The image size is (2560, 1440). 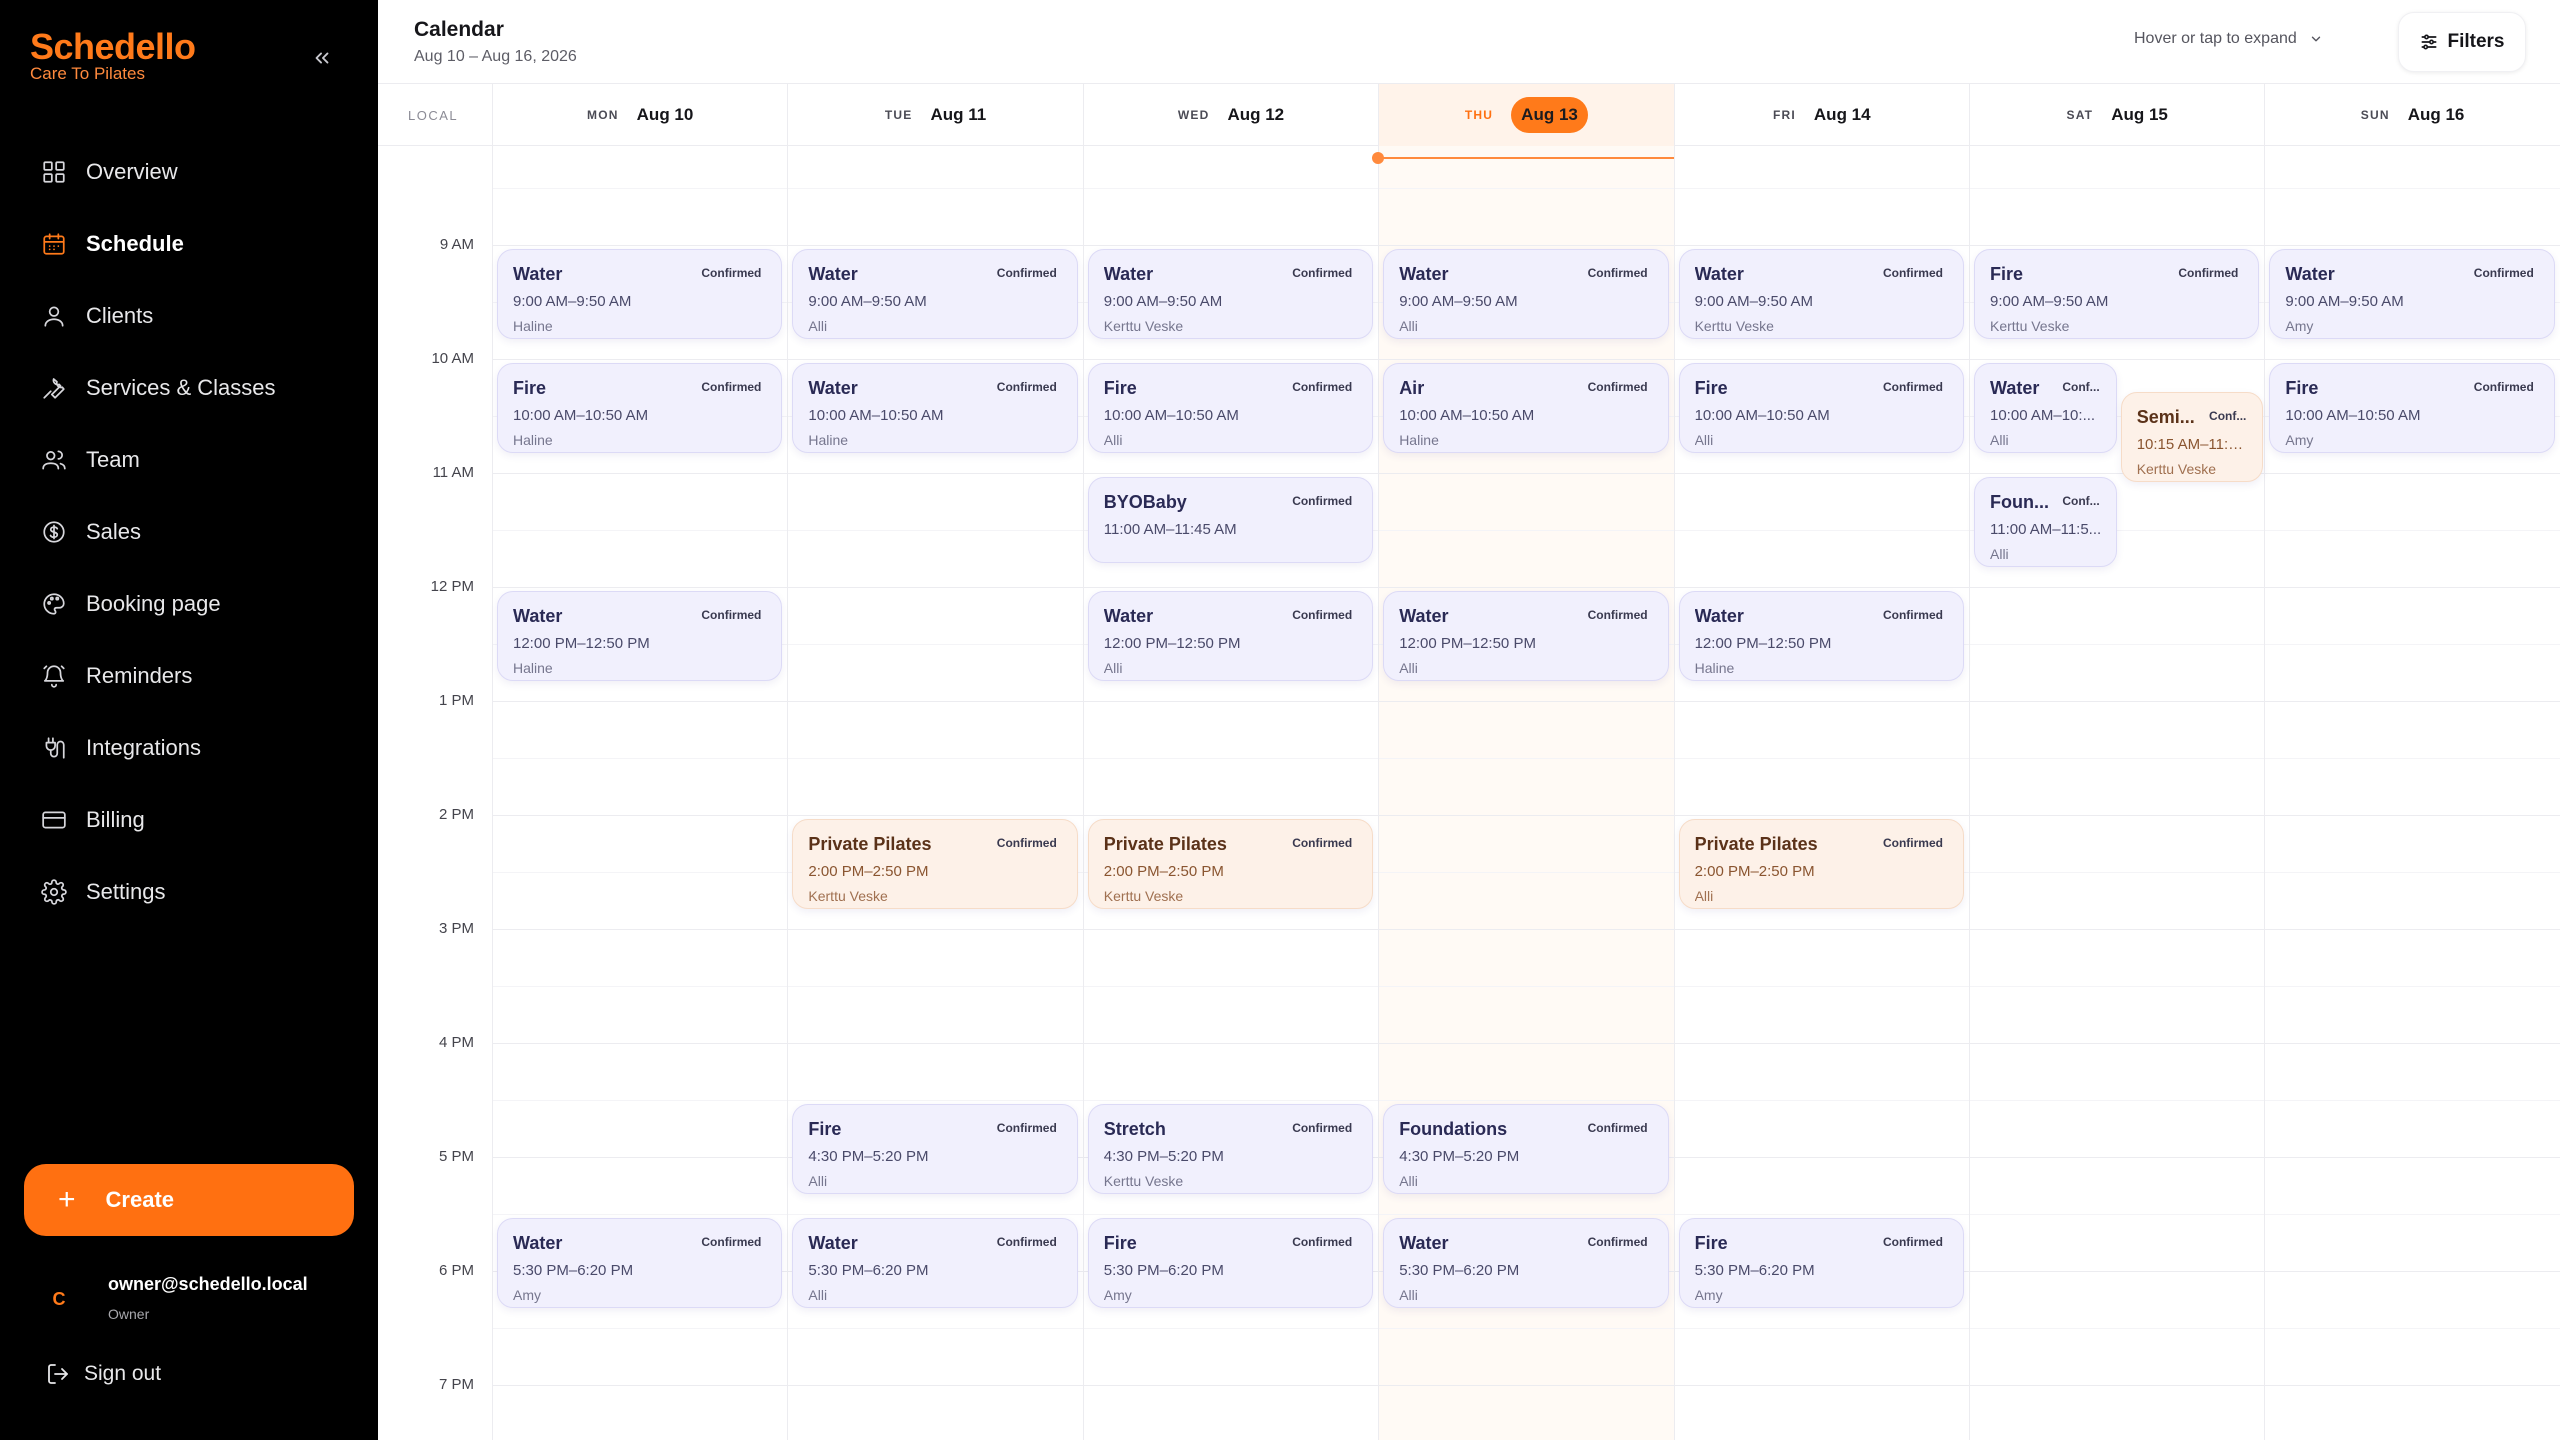 I want to click on user-profile: C owner@schedello.local Owner, so click(x=193, y=1296).